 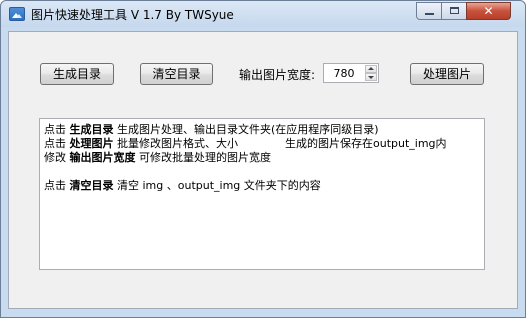 What do you see at coordinates (277, 75) in the screenshot?
I see `output-width-label: 输出图片宽度:` at bounding box center [277, 75].